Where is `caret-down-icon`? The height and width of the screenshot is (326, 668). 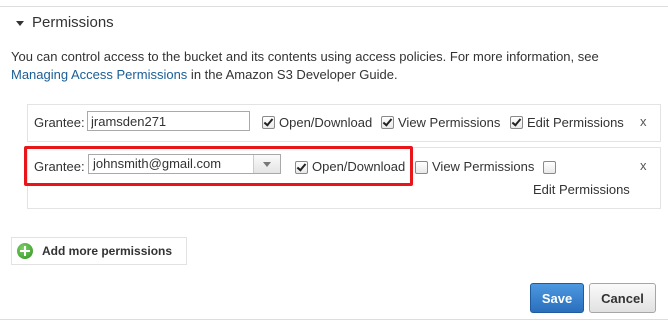 caret-down-icon is located at coordinates (20, 23).